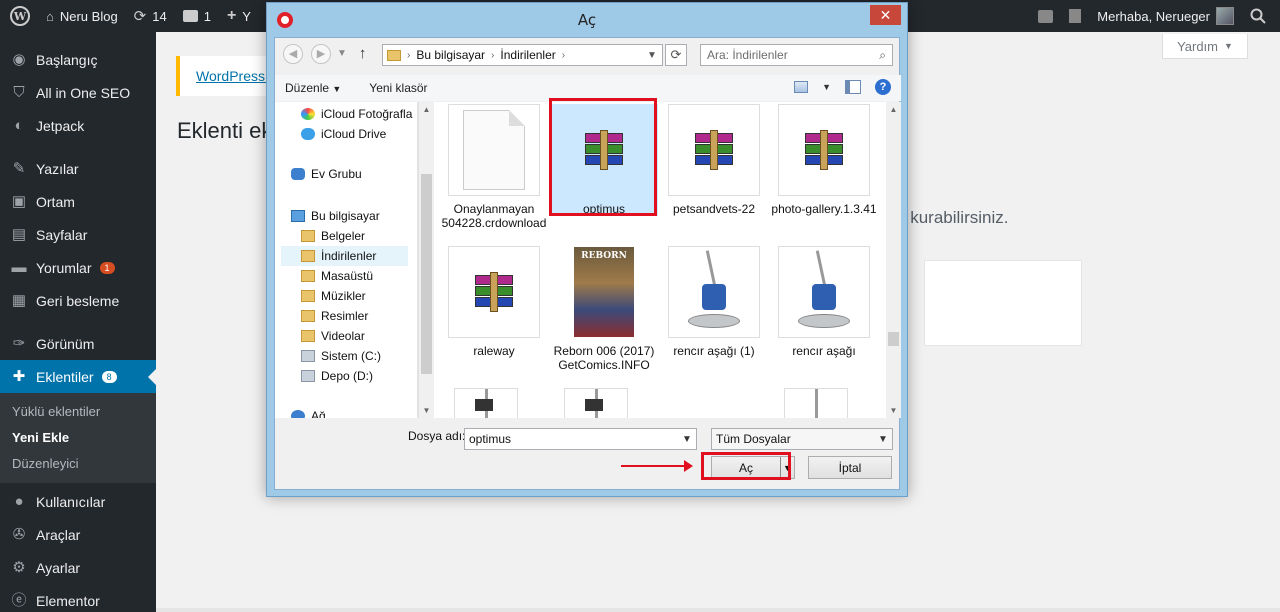  I want to click on file-name: raleway, so click(494, 351).